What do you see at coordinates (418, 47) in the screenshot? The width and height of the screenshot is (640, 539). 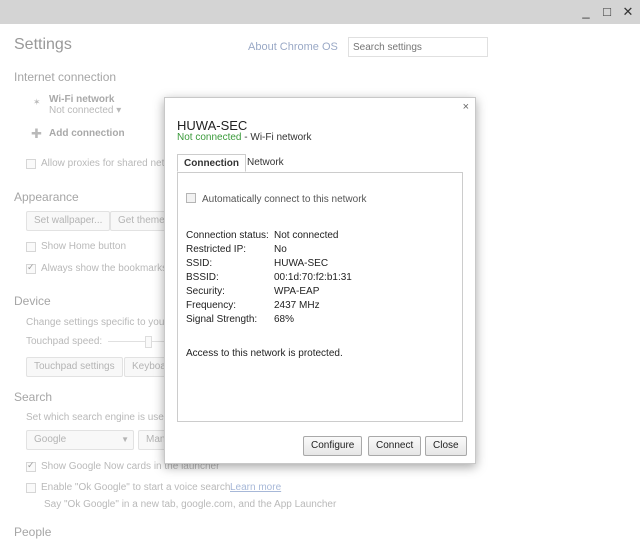 I see `search-settings-input` at bounding box center [418, 47].